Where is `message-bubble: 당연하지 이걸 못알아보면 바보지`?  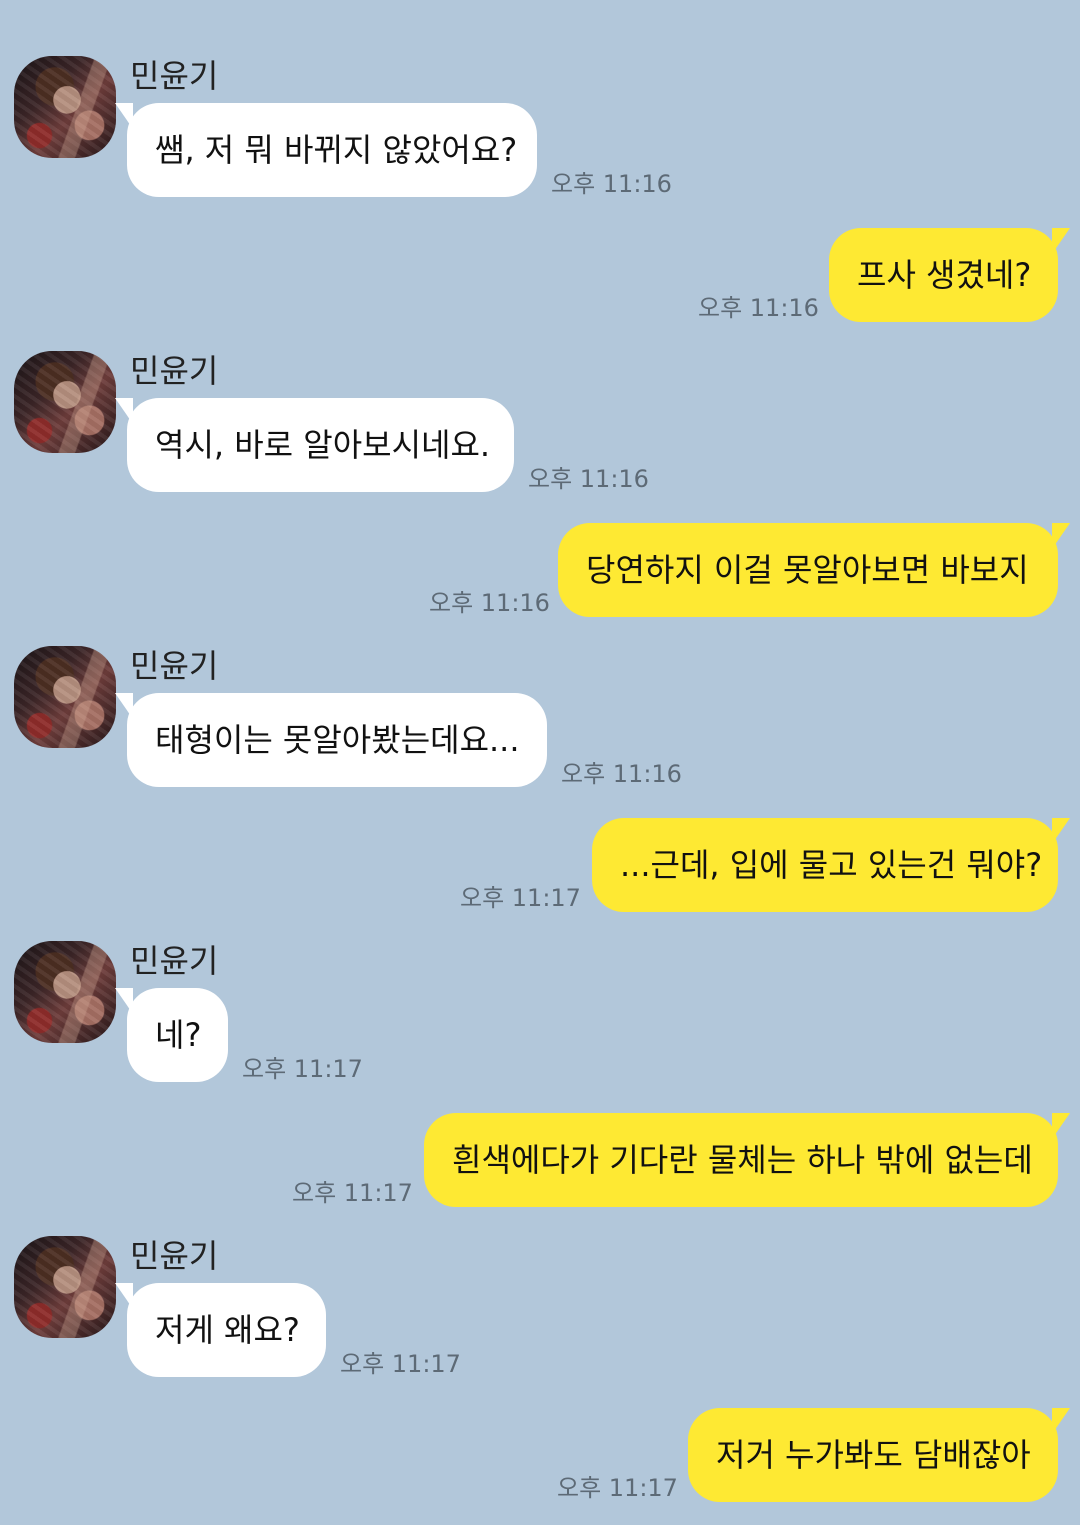
message-bubble: 당연하지 이걸 못알아보면 바보지 is located at coordinates (814, 570).